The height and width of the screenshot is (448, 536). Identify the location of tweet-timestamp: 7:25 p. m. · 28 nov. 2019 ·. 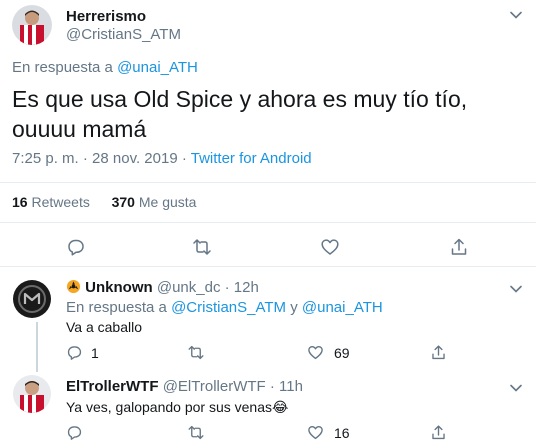
(99, 158).